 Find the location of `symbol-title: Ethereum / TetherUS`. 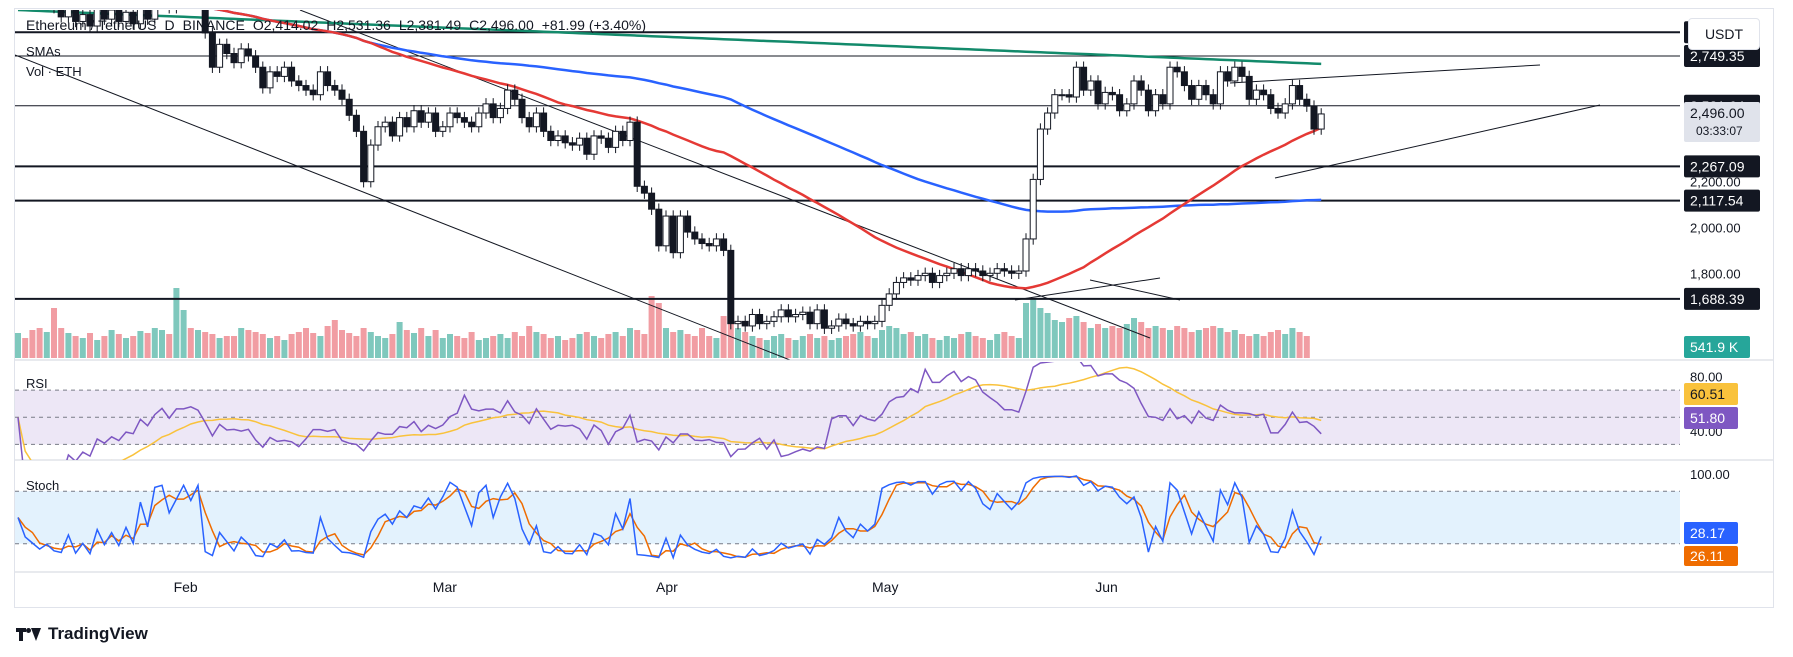

symbol-title: Ethereum / TetherUS is located at coordinates (91, 25).